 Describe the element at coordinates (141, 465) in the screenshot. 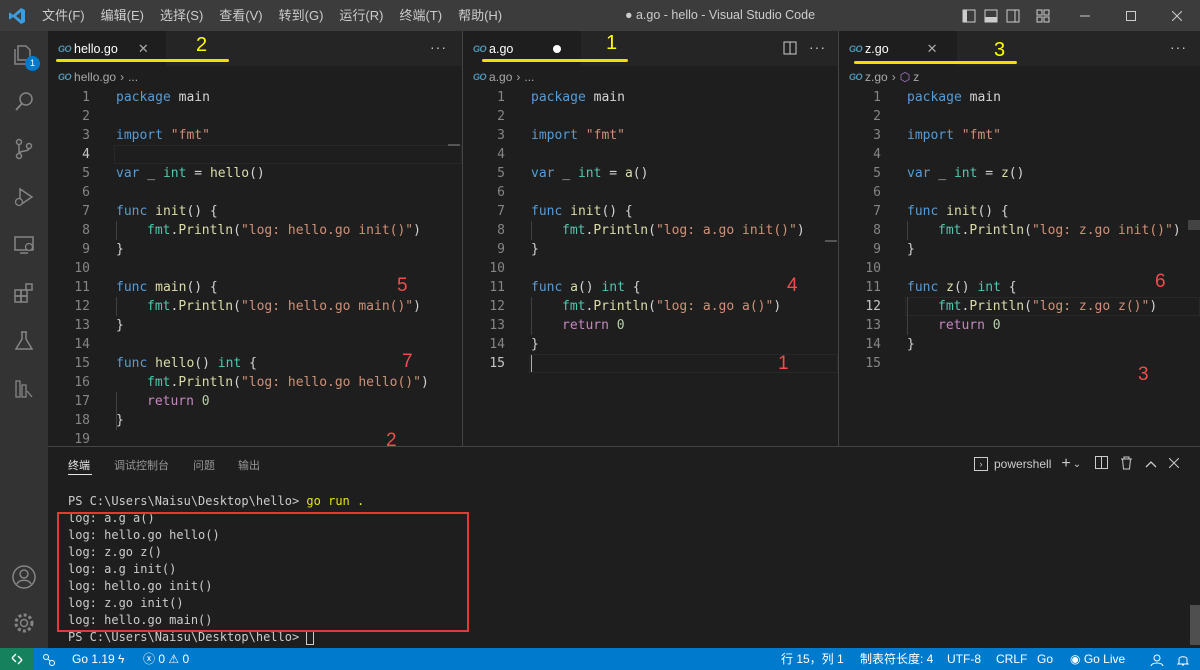

I see `tab-debug-console: 调试控制台` at that location.